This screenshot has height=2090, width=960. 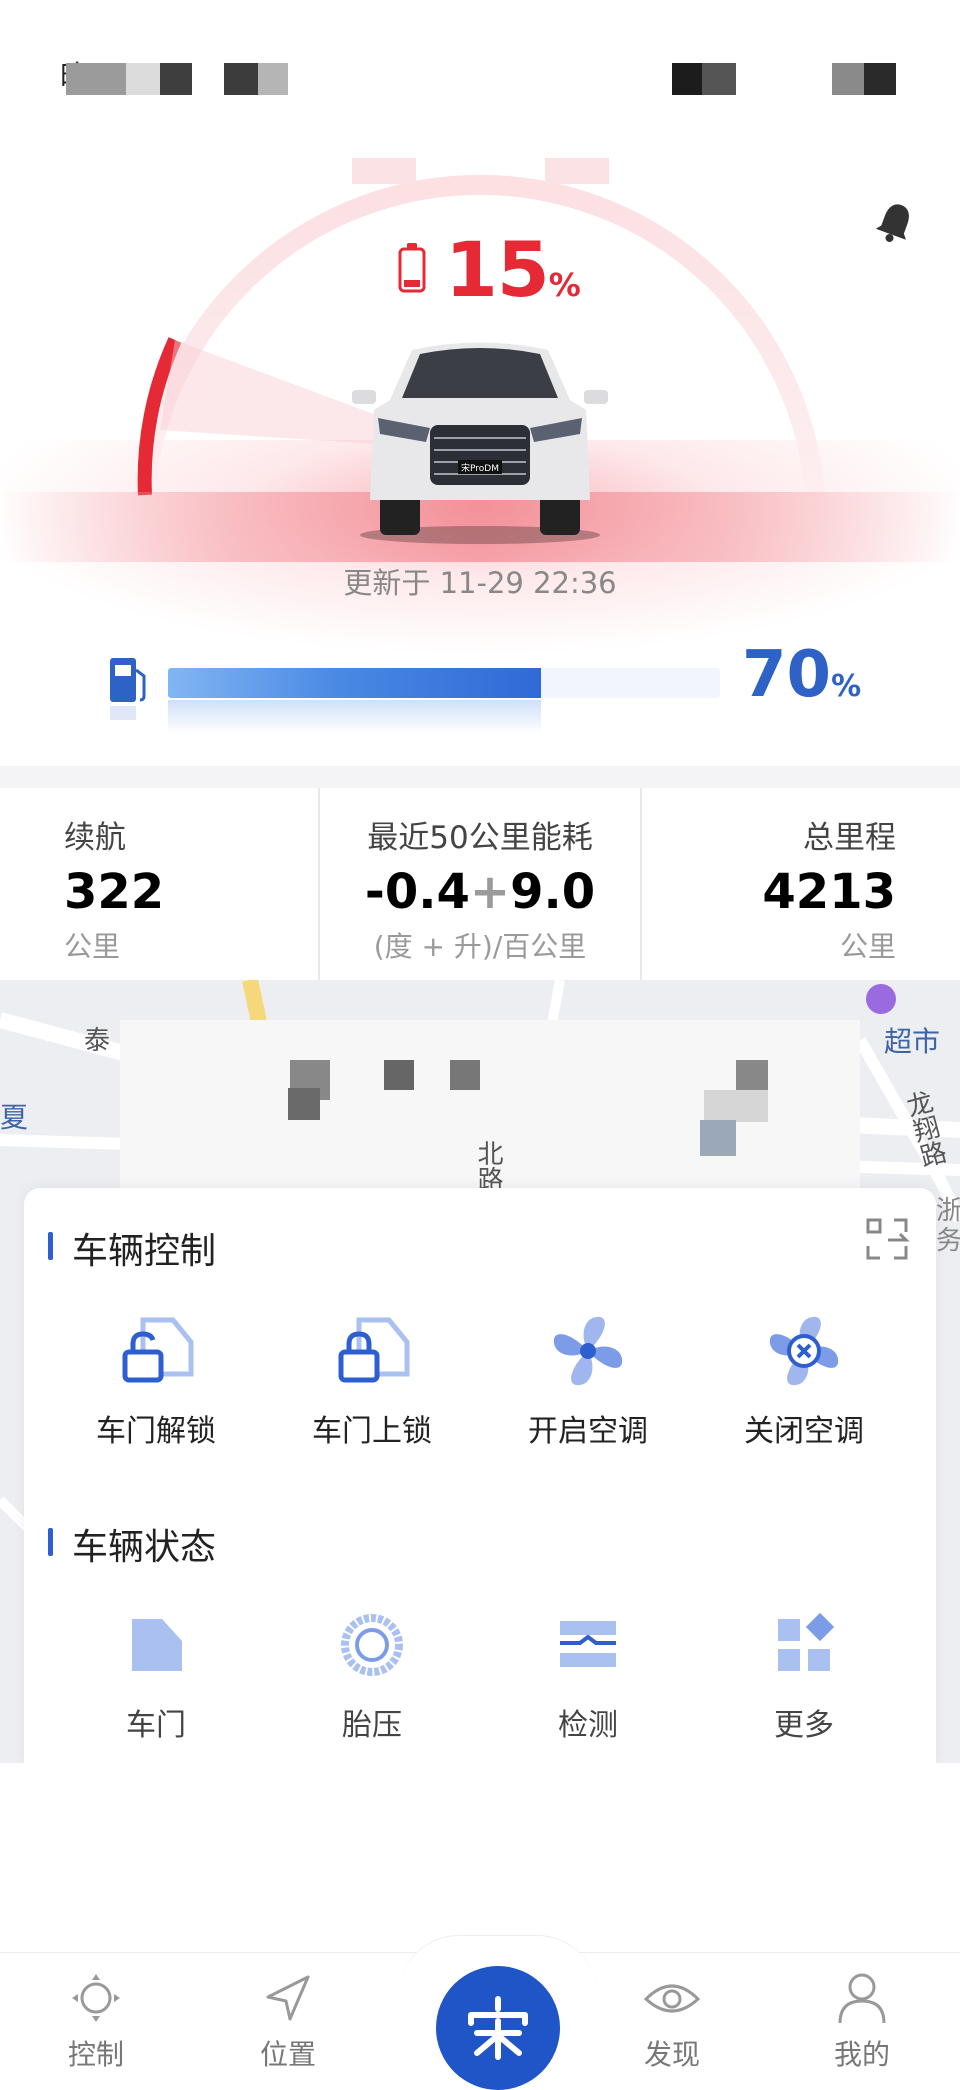 I want to click on map-label: 夏, so click(x=14, y=1117).